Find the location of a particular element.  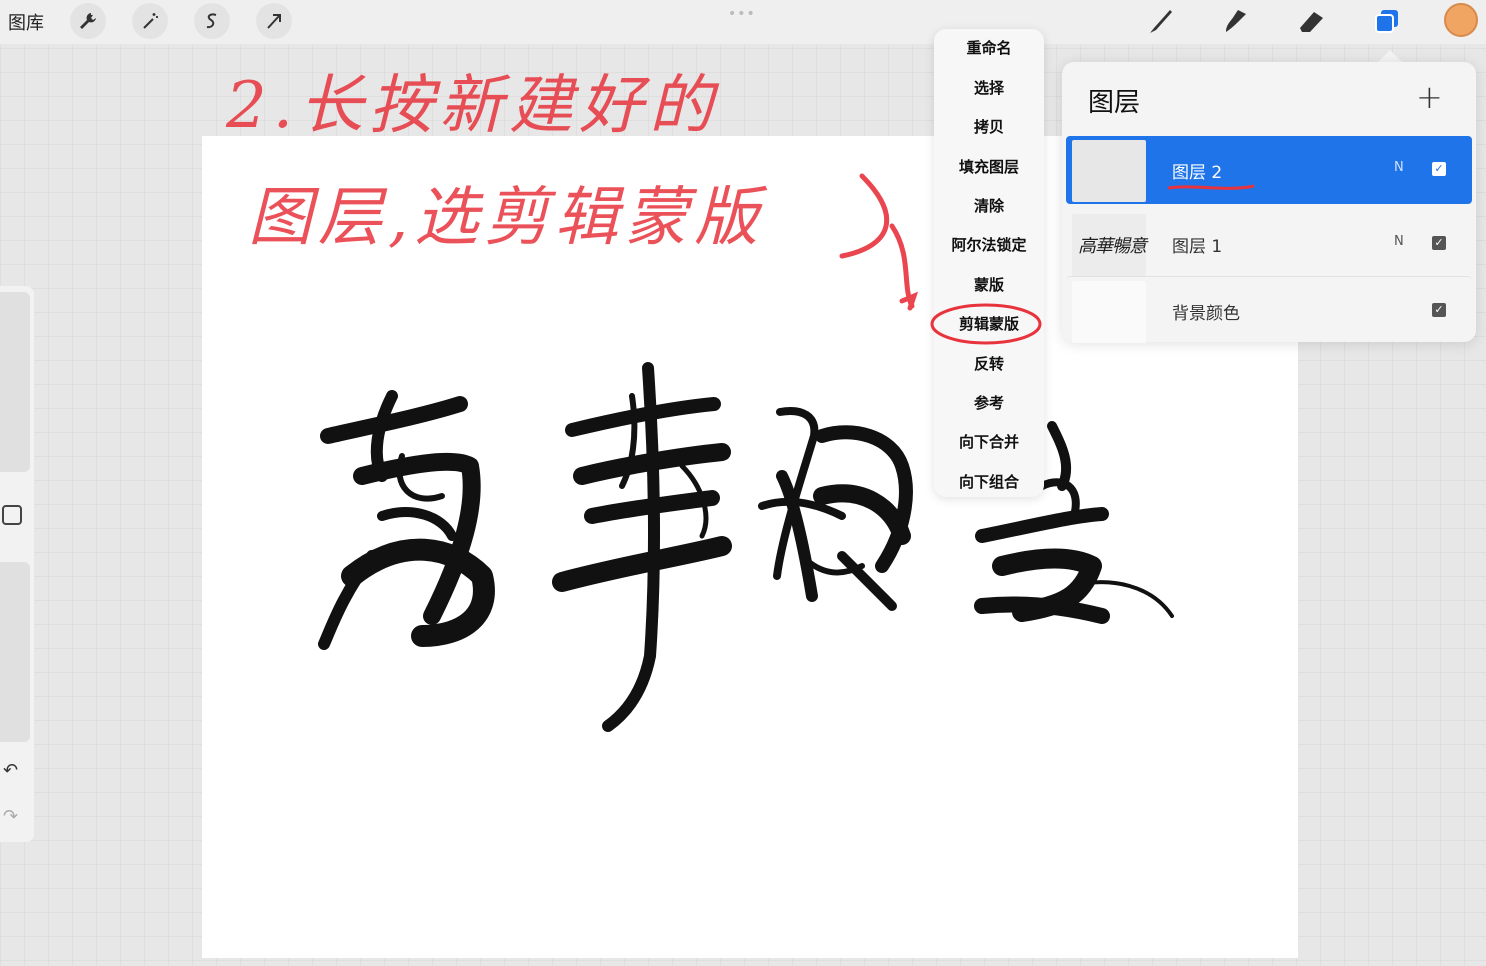

transform-arrow-icon is located at coordinates (274, 21).